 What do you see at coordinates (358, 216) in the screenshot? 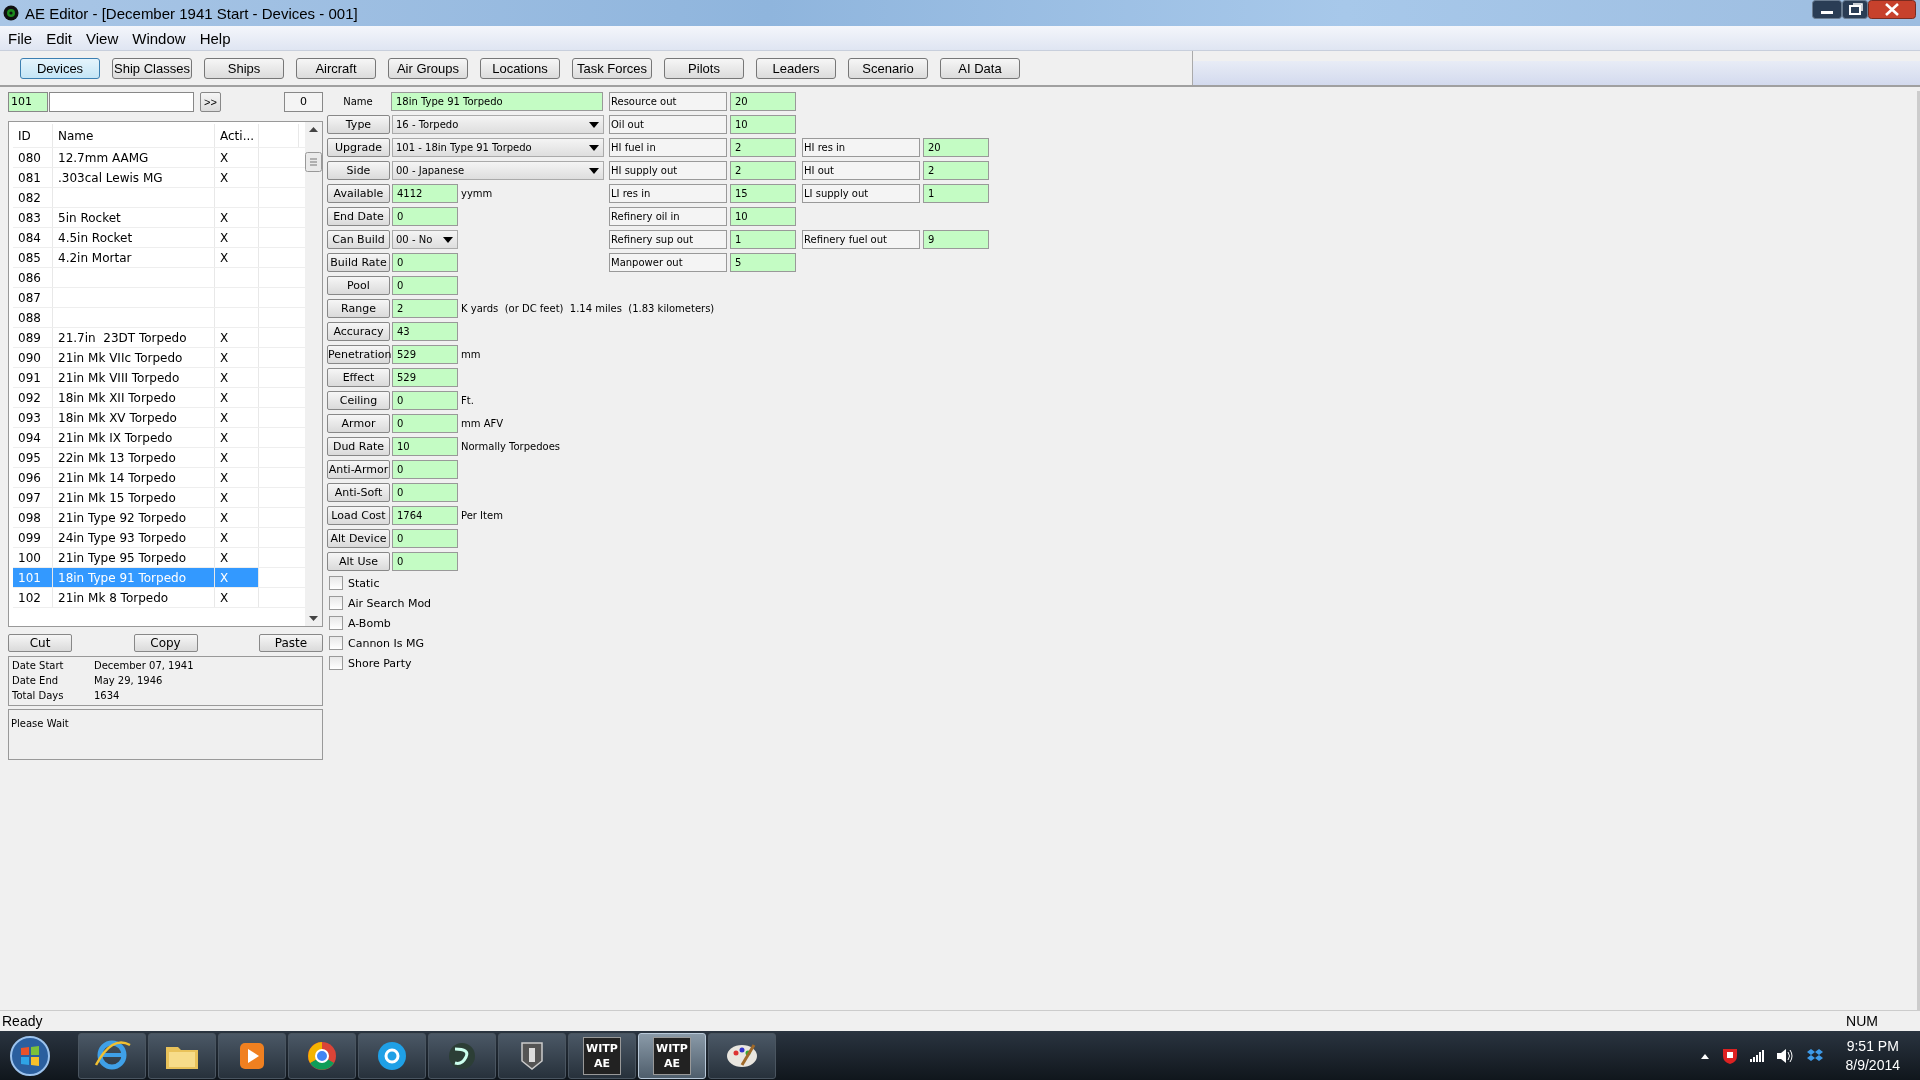
I see `field-button: End Date` at bounding box center [358, 216].